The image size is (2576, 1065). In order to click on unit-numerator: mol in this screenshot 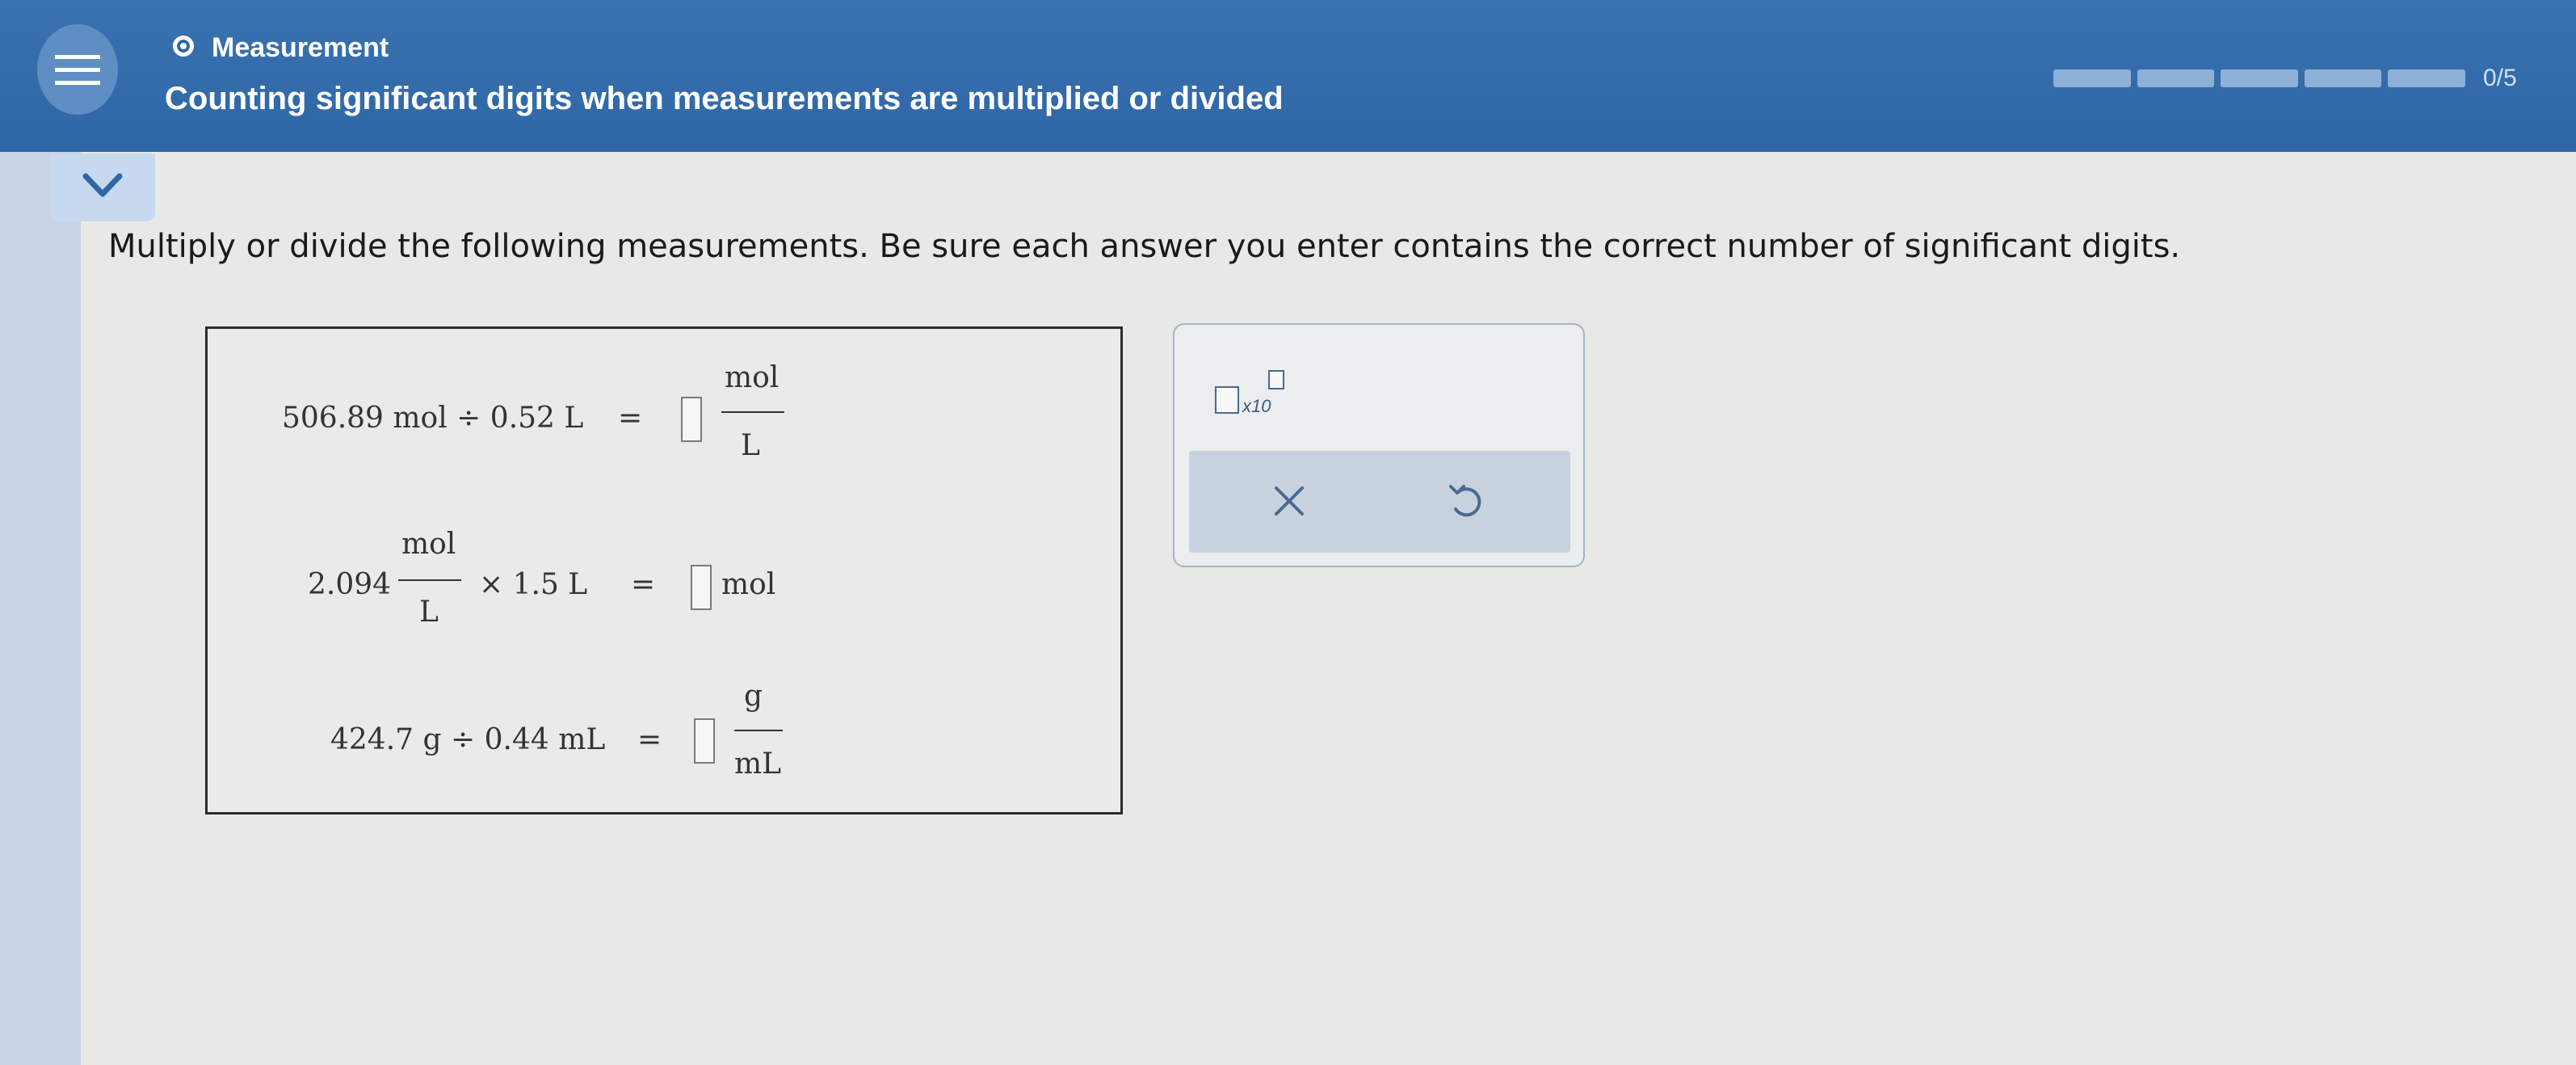, I will do `click(752, 377)`.